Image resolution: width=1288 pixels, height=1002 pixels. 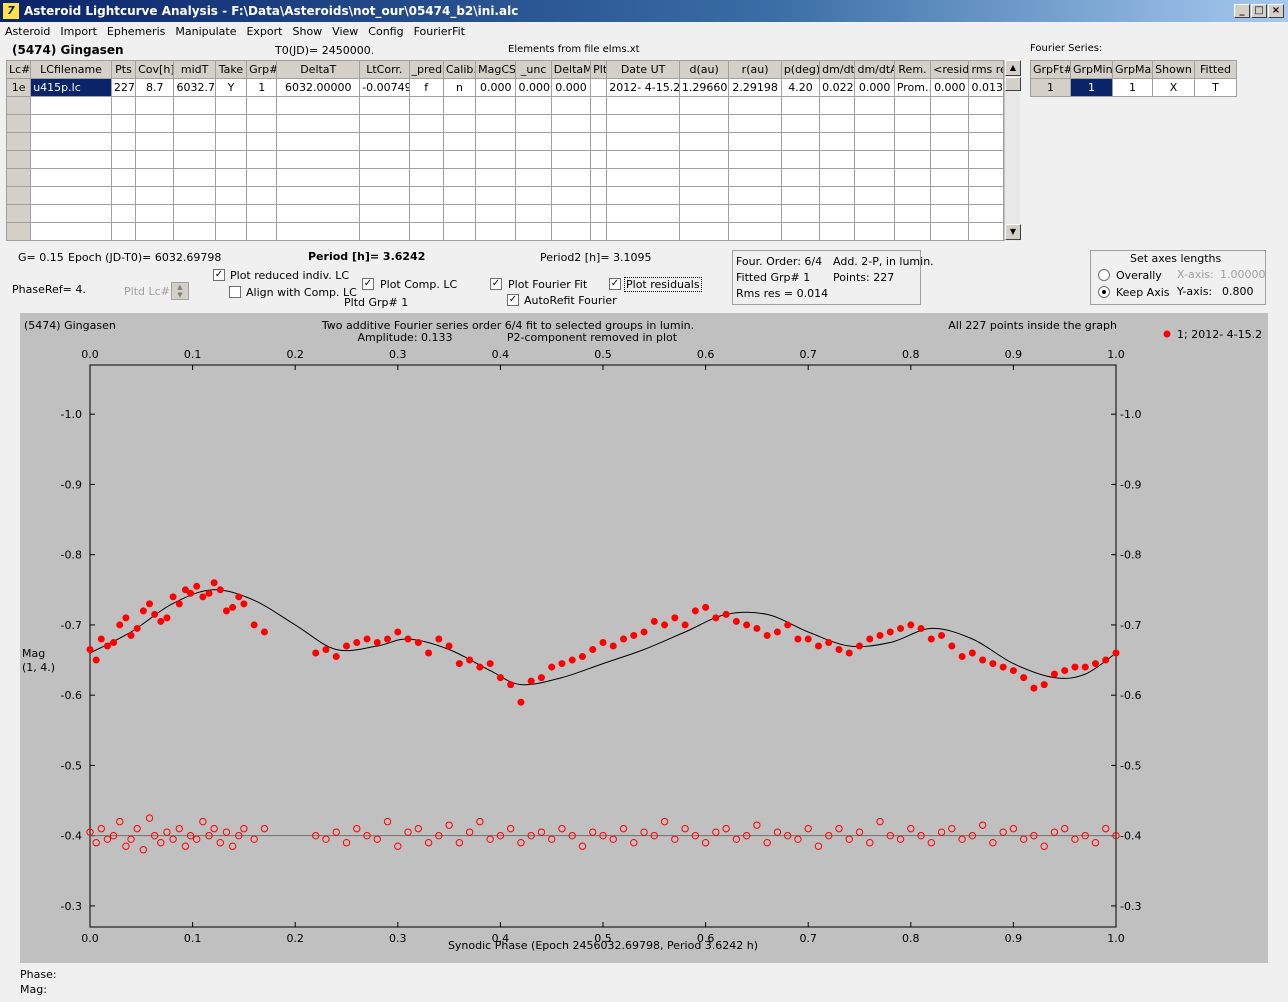 I want to click on menu-import: Import, so click(x=78, y=30).